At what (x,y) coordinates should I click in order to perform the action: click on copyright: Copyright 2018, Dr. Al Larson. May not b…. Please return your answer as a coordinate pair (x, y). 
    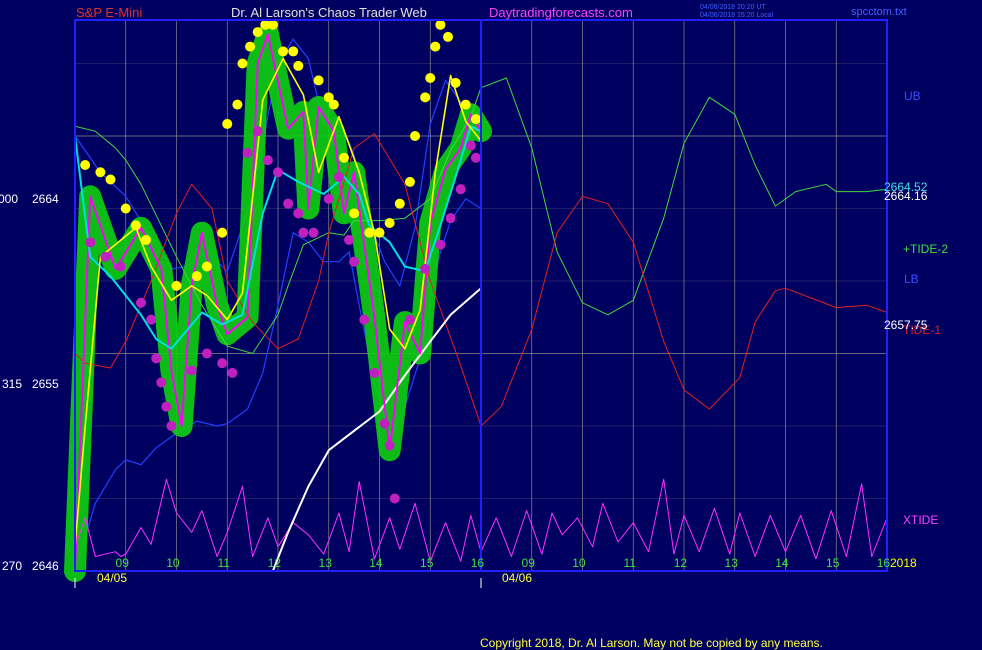
    Looking at the image, I should click on (651, 643).